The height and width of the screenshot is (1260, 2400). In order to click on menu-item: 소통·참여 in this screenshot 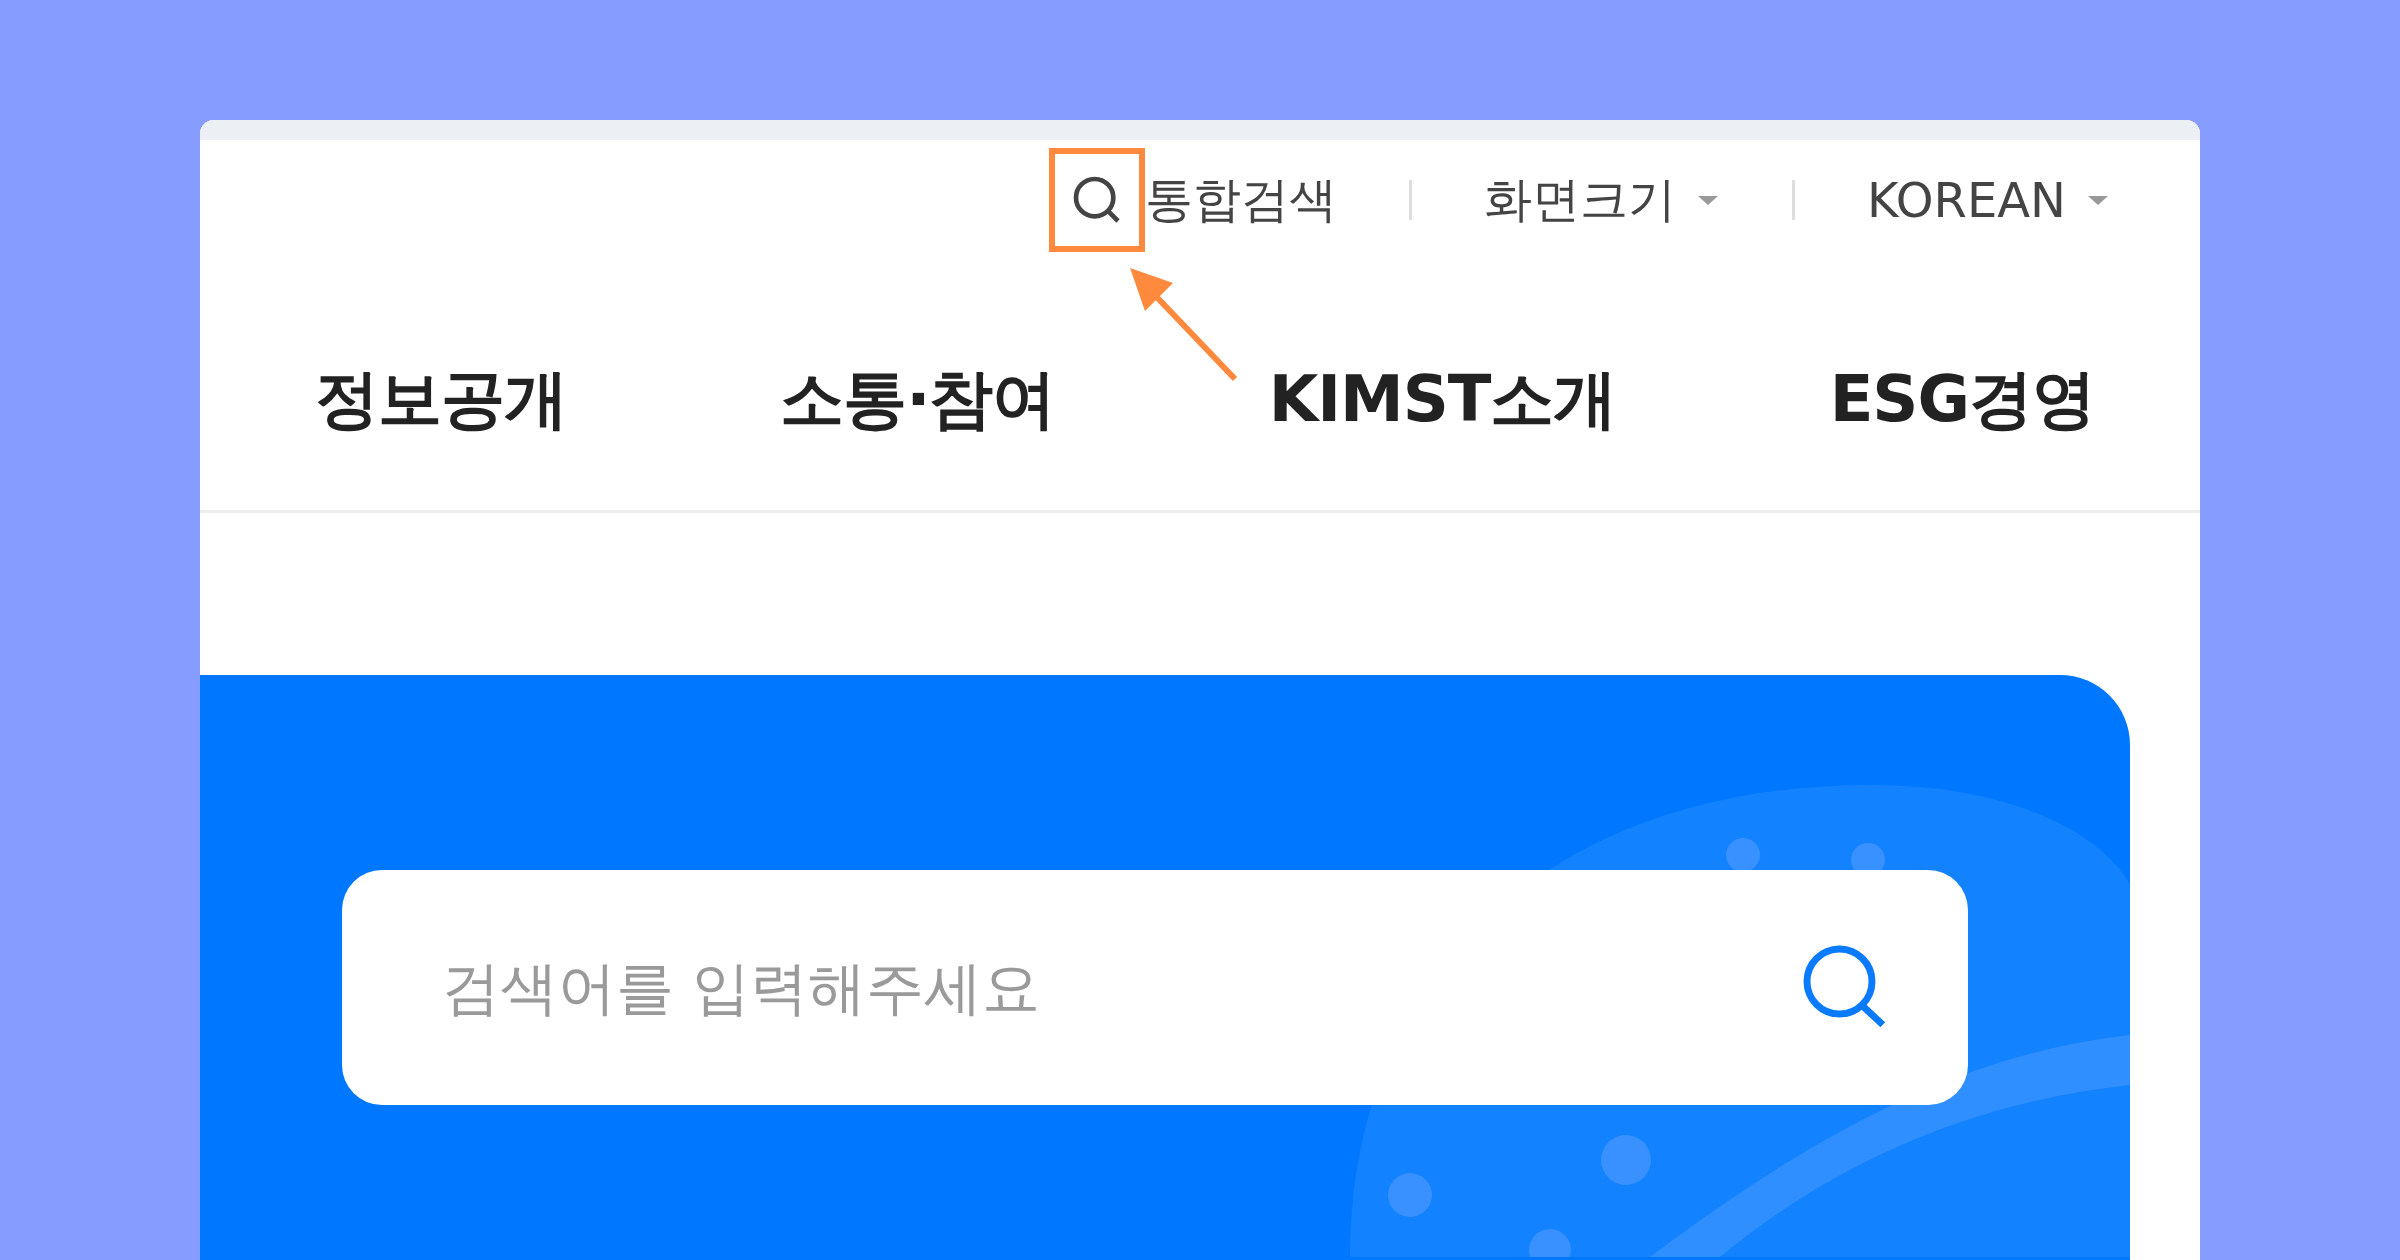, I will do `click(918, 399)`.